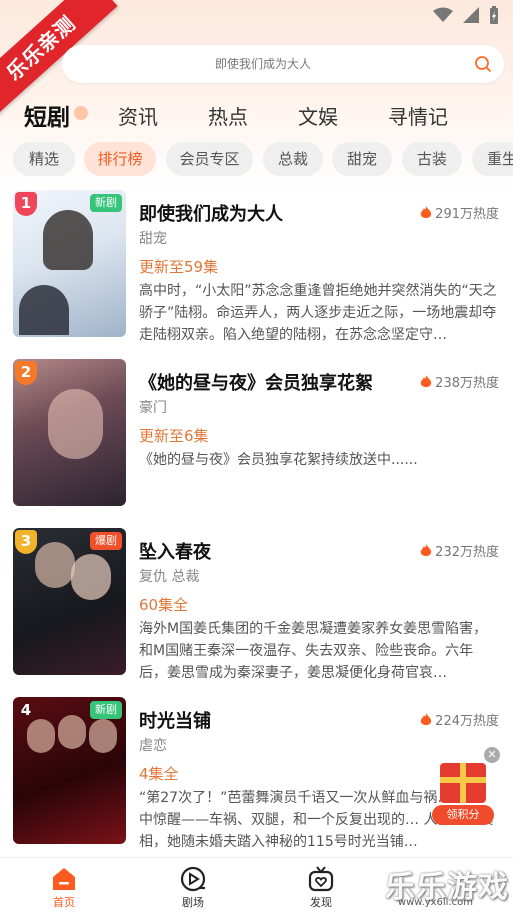 Image resolution: width=513 pixels, height=914 pixels. Describe the element at coordinates (318, 115) in the screenshot. I see `tab-entertainment: 文娱` at that location.